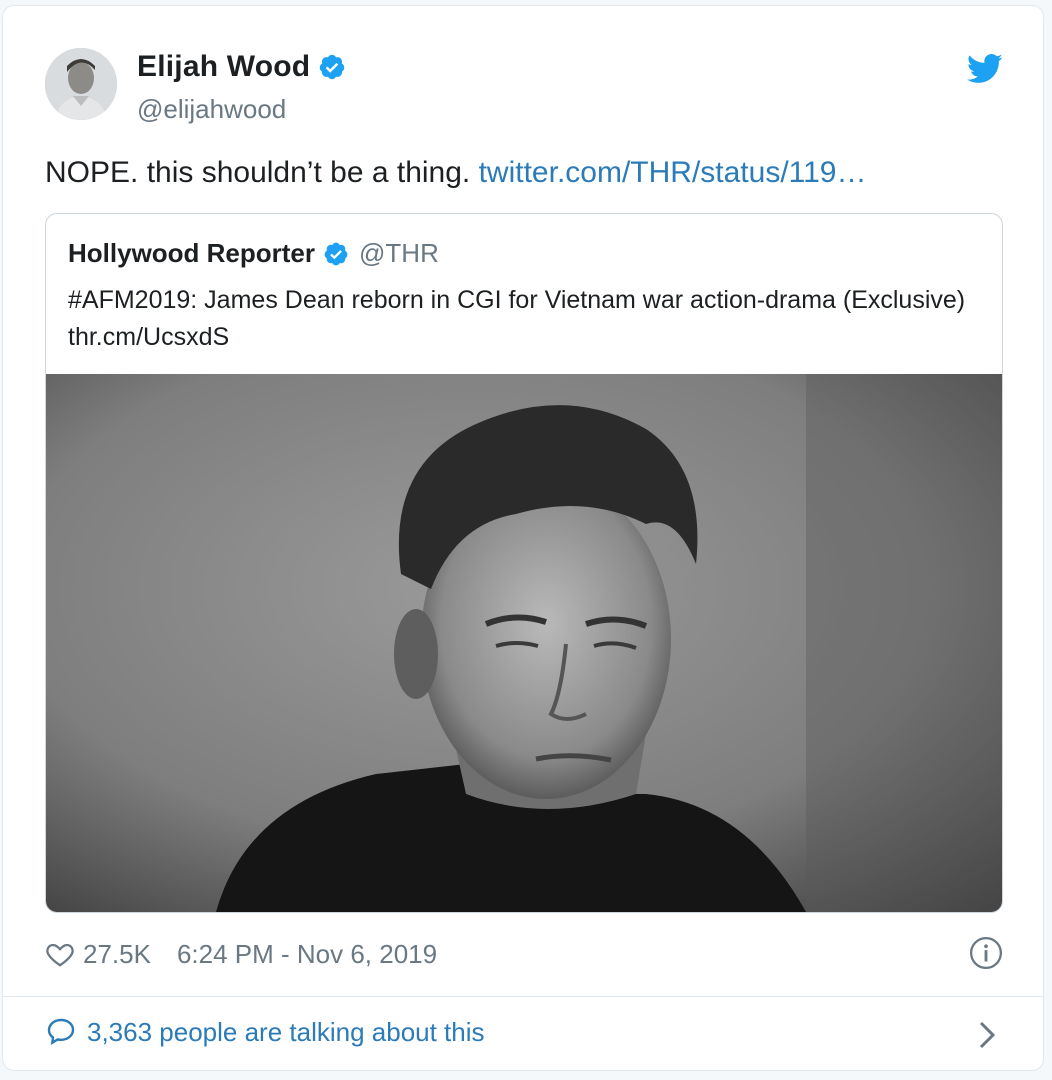  I want to click on twitter-bird-icon, so click(985, 68).